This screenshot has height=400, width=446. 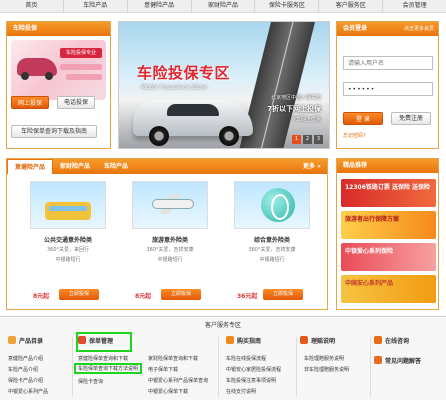 What do you see at coordinates (241, 391) in the screenshot?
I see `service-link: 在线支付说明` at bounding box center [241, 391].